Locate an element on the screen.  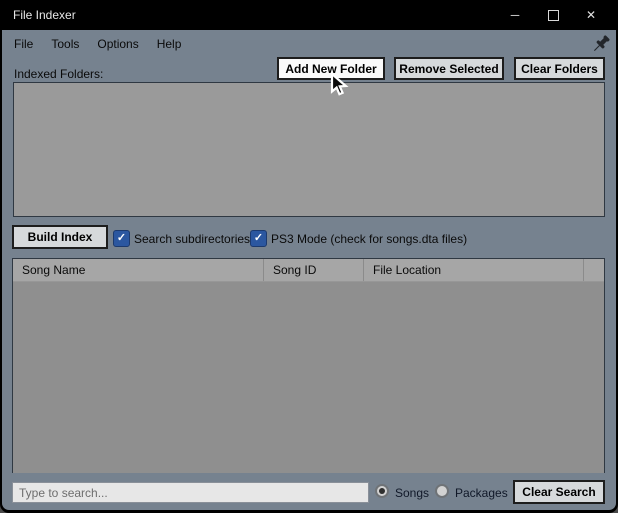
menu-file: File is located at coordinates (23, 44).